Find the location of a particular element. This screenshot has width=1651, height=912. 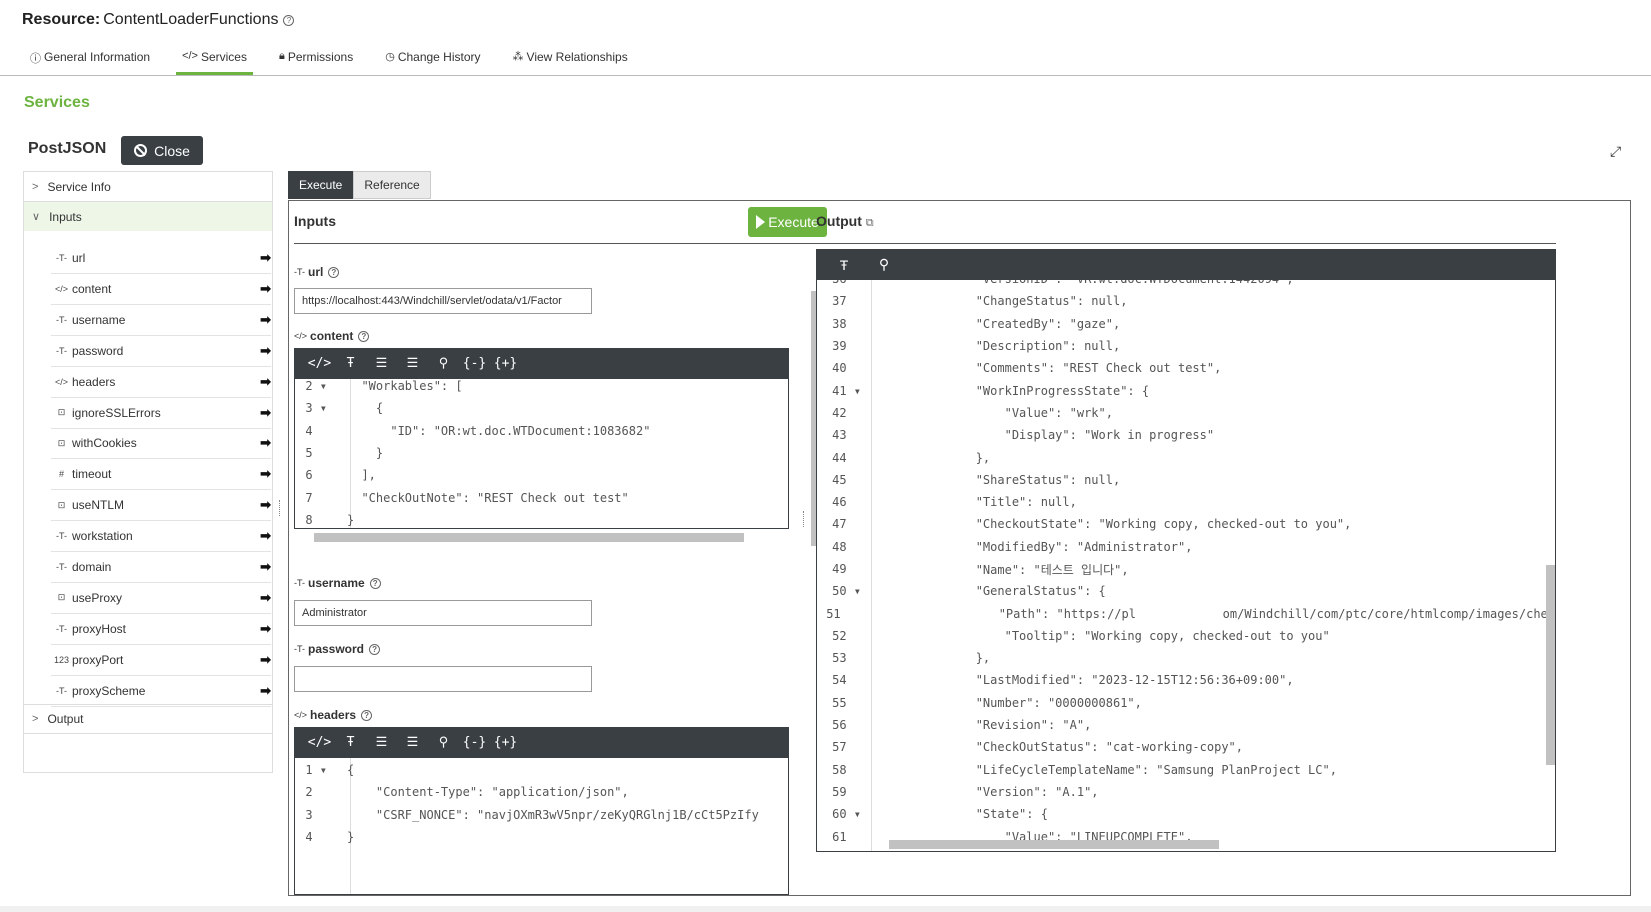

execute-label: Execute is located at coordinates (793, 222).